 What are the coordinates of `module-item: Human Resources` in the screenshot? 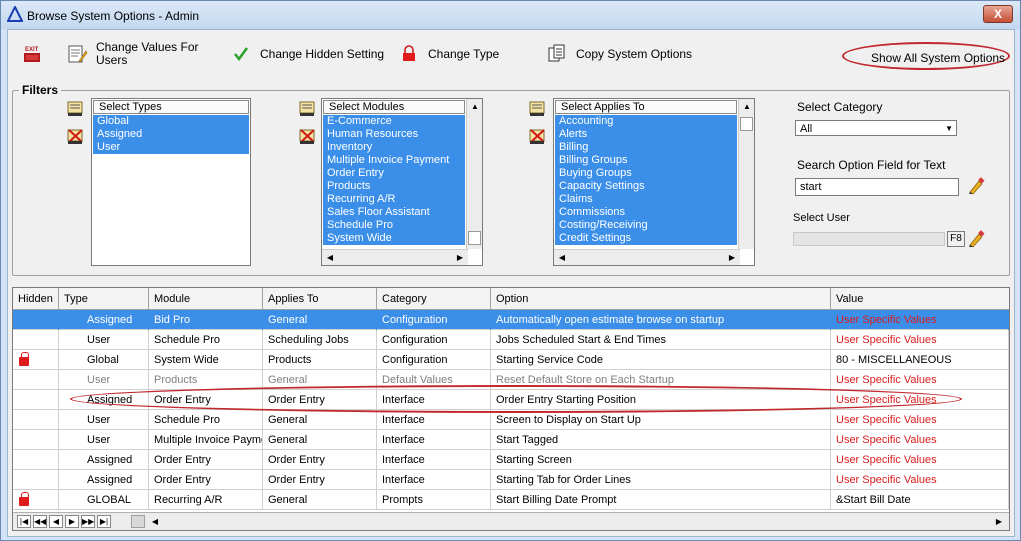 It's located at (394, 134).